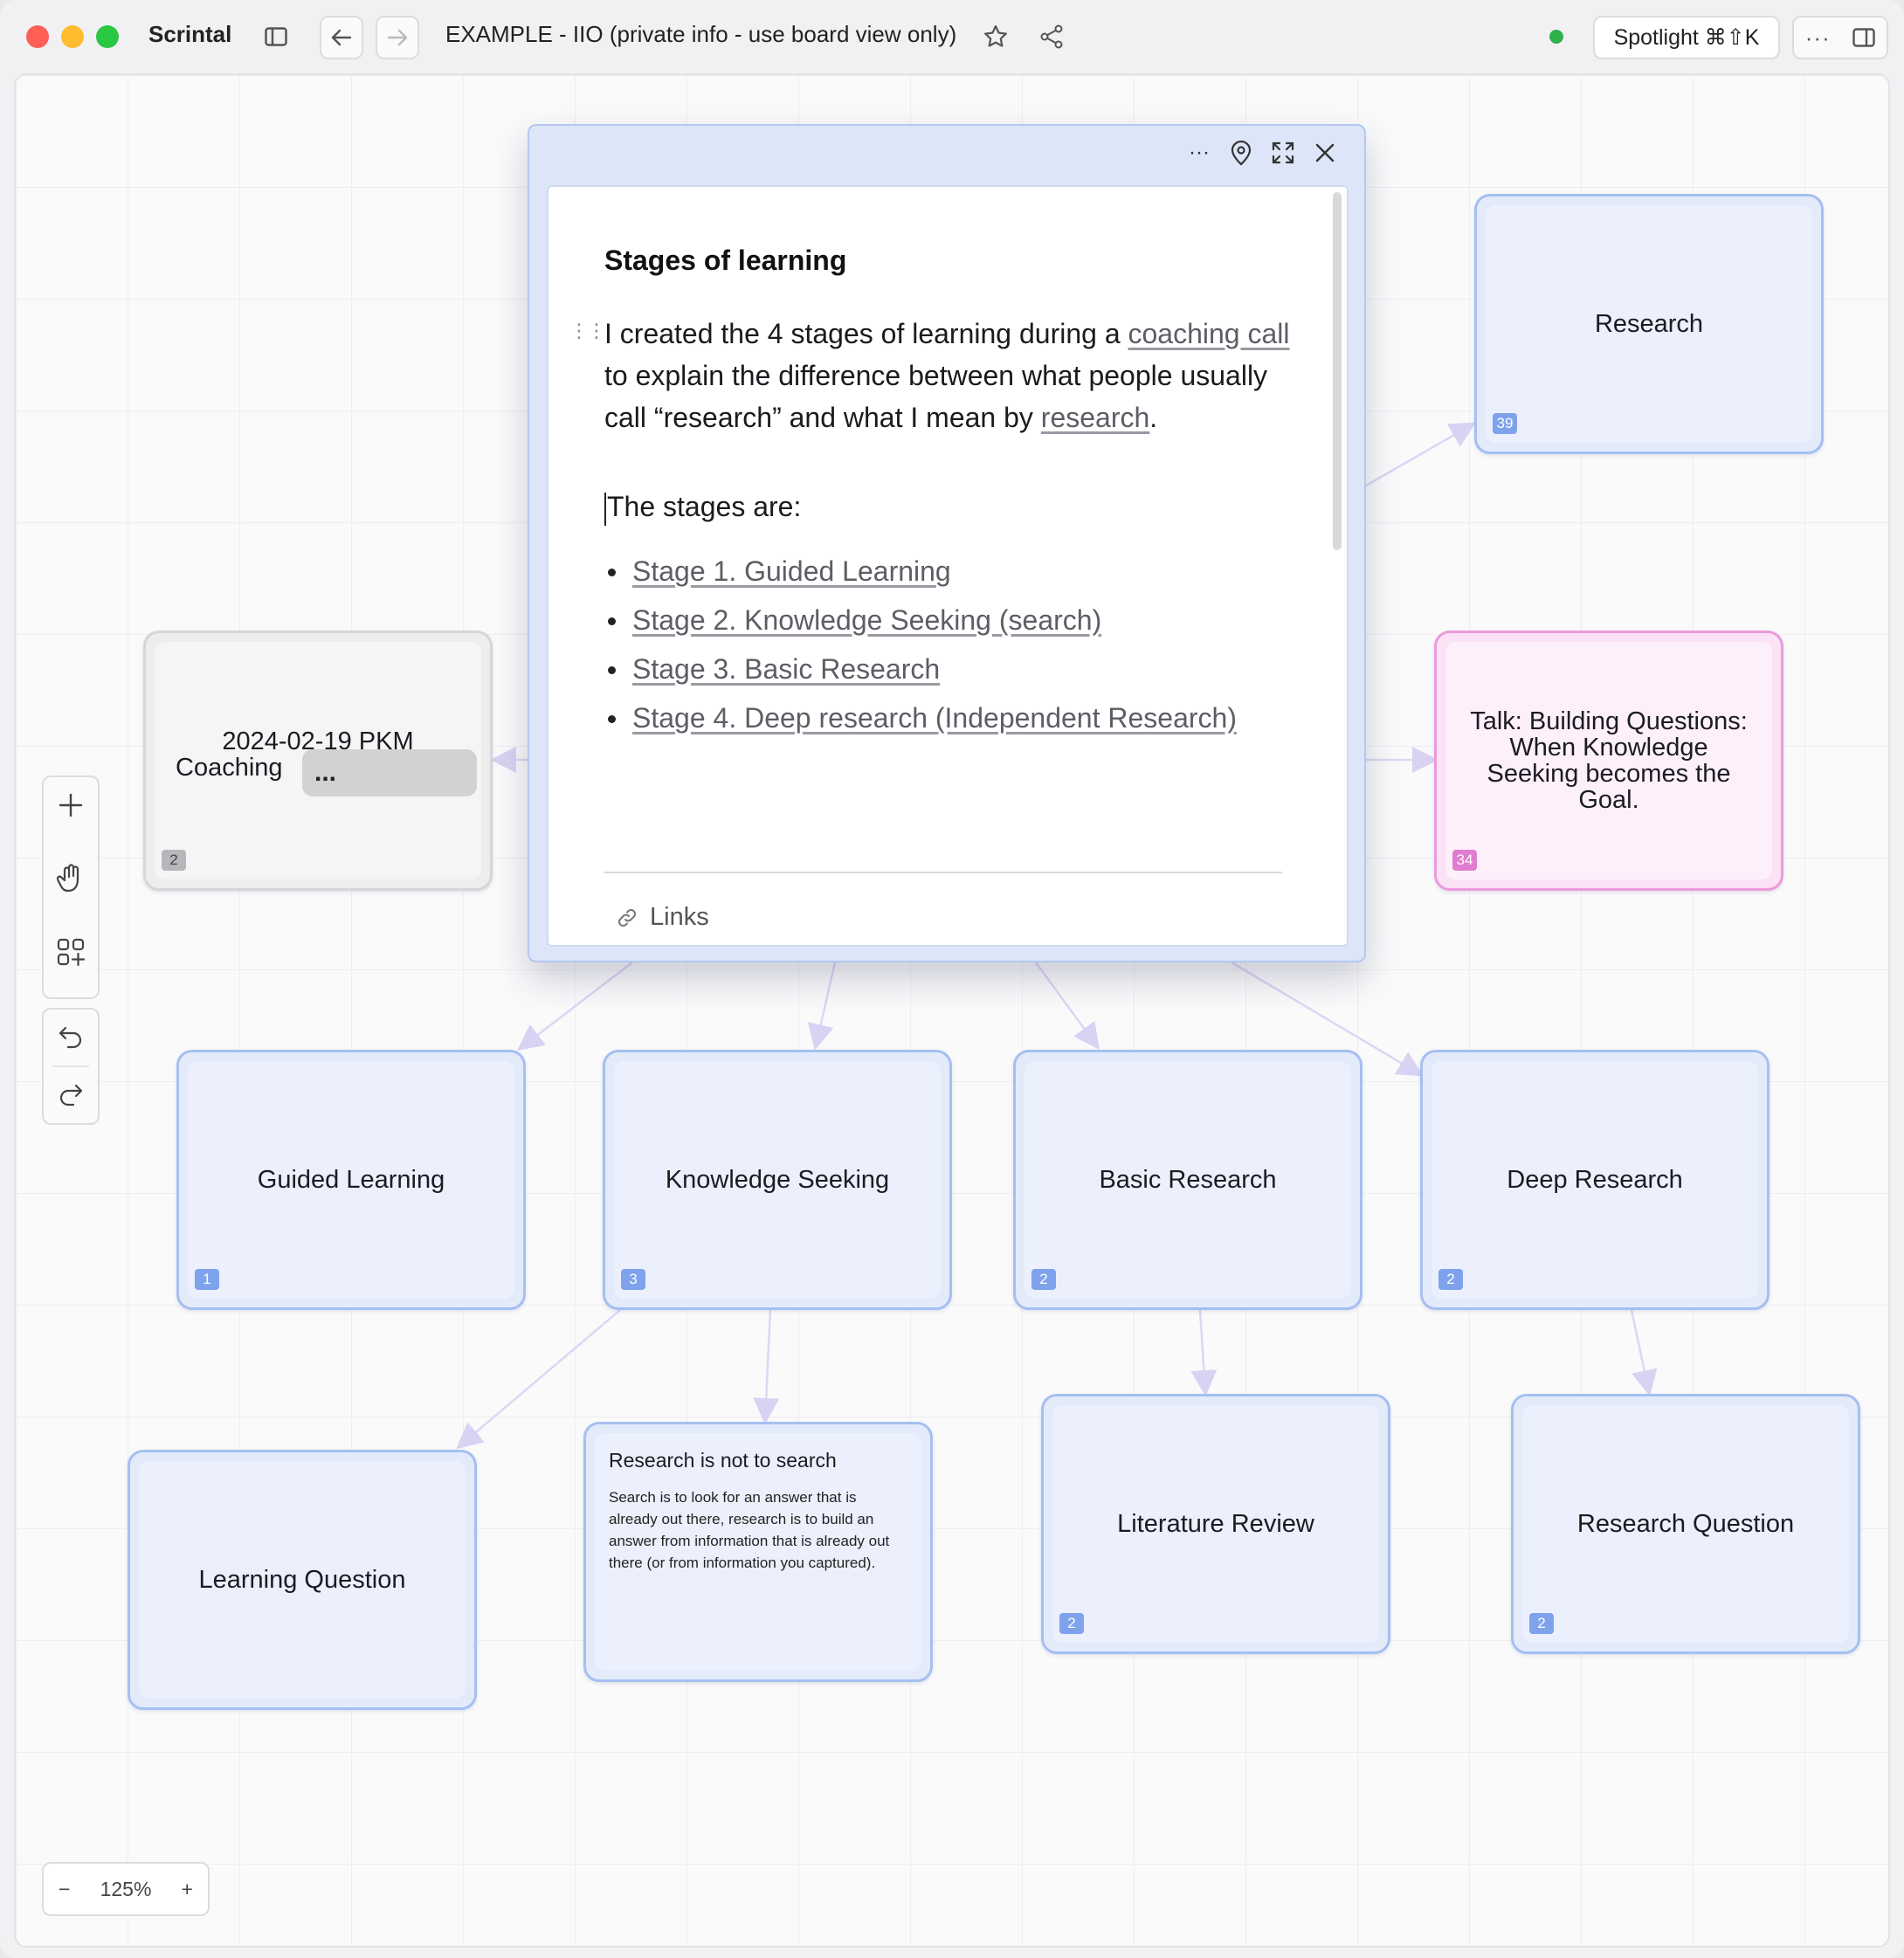 This screenshot has width=1904, height=1958. I want to click on stages-lead: The stages are:, so click(954, 506).